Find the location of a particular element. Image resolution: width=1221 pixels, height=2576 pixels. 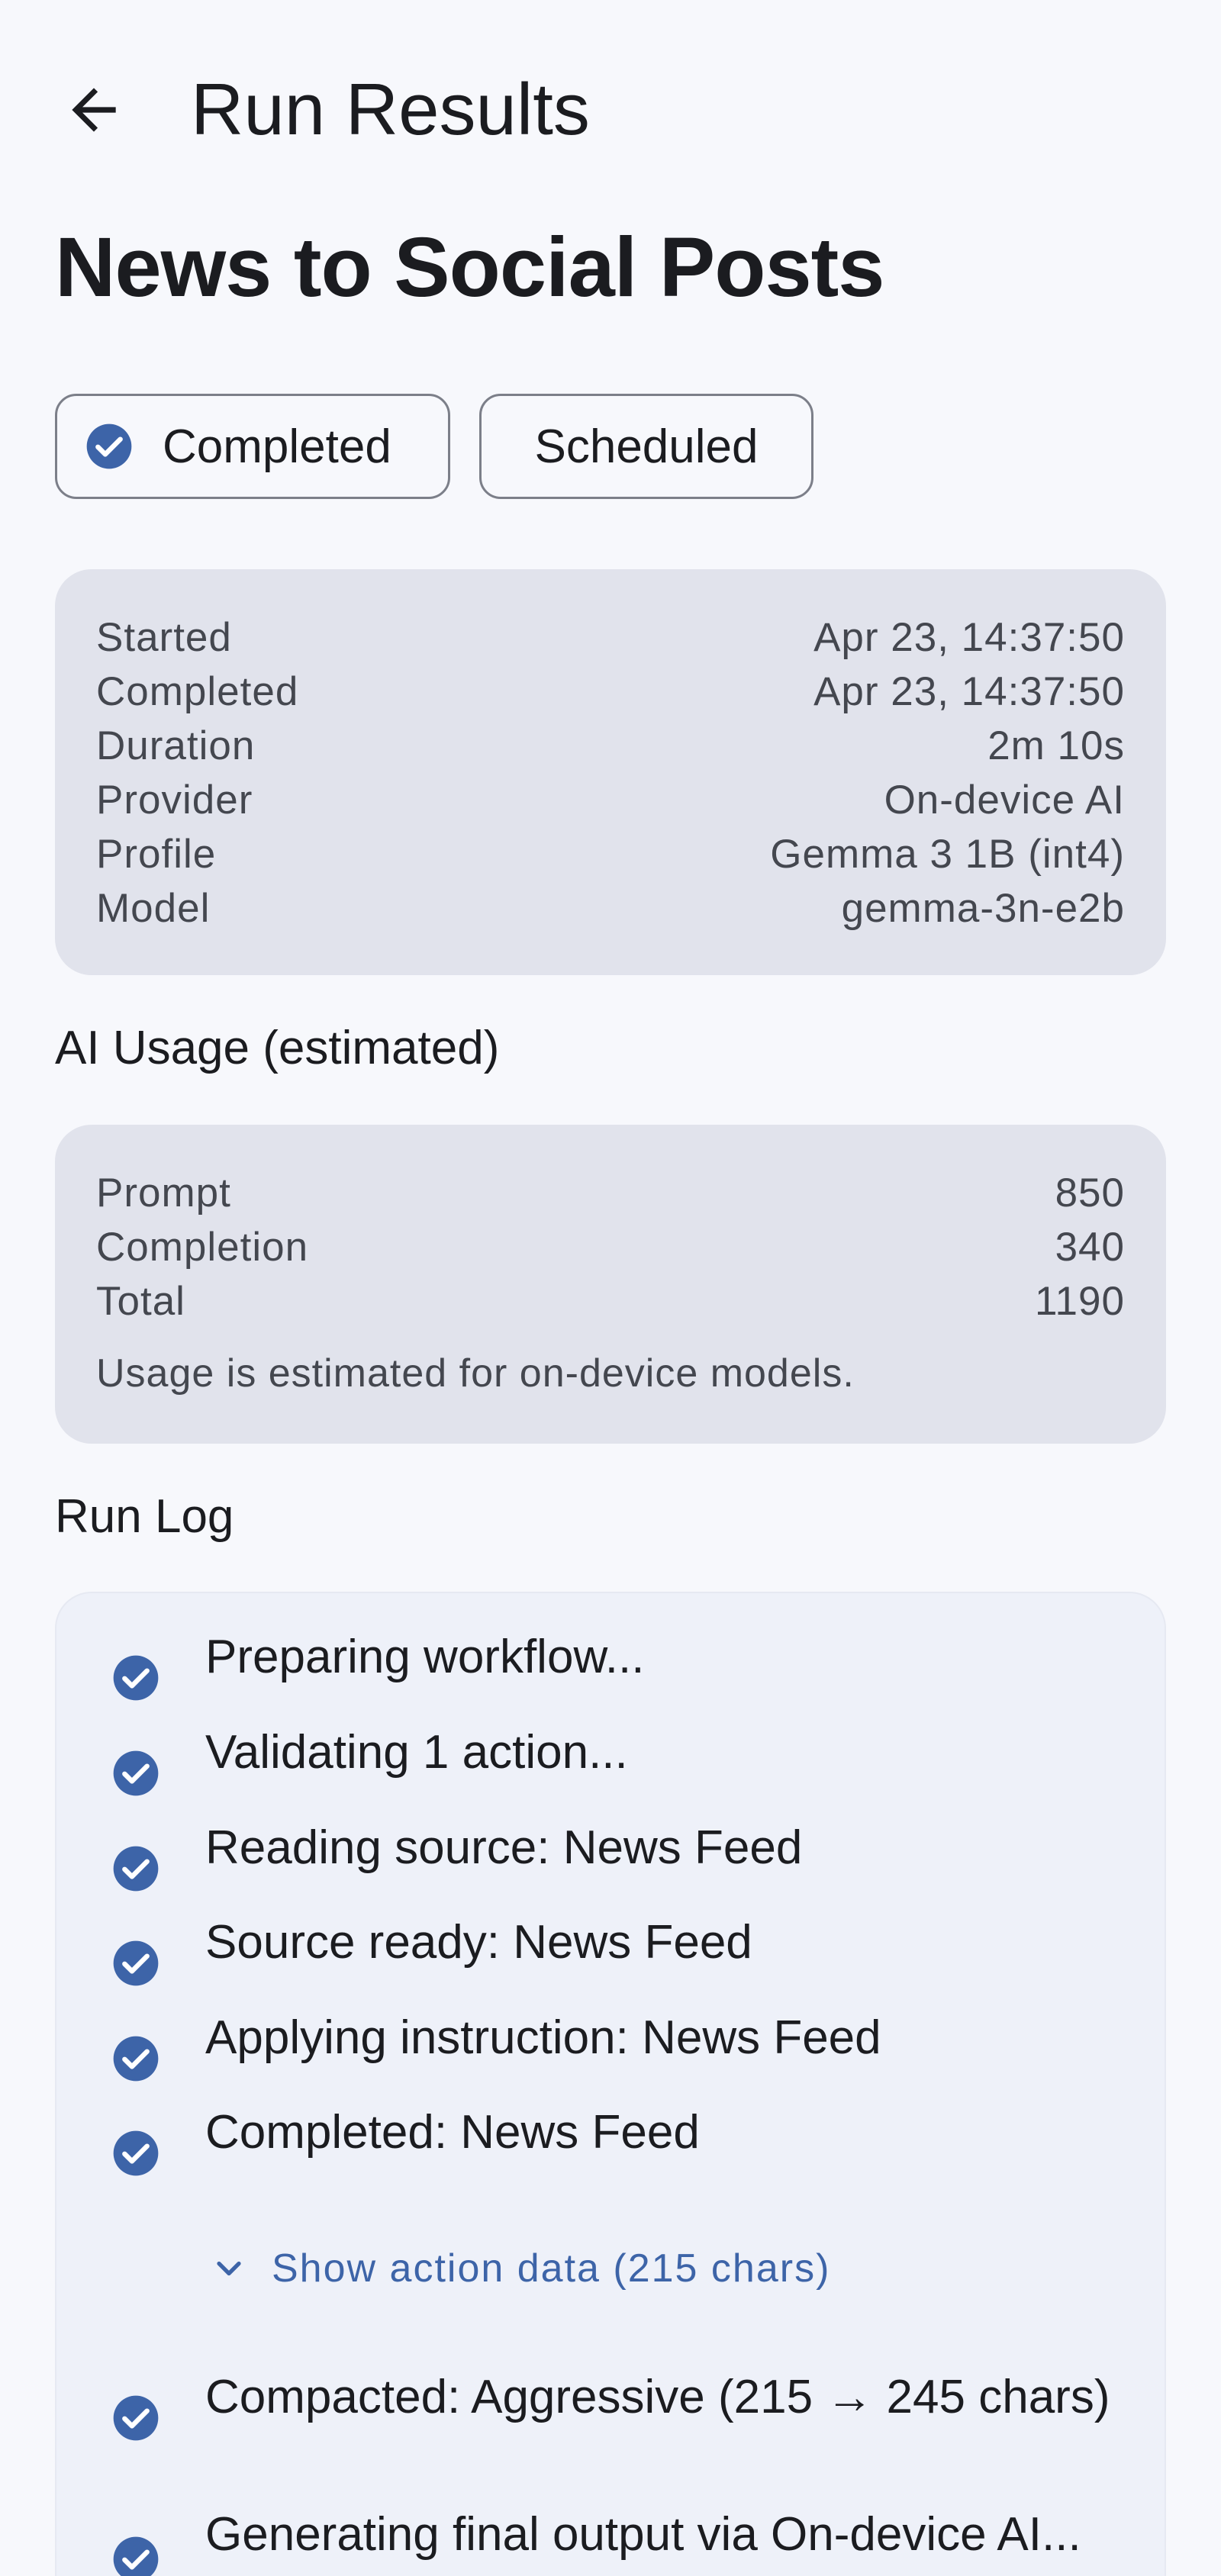

detail-value: Gemma 3 1B (int4) is located at coordinates (948, 854).